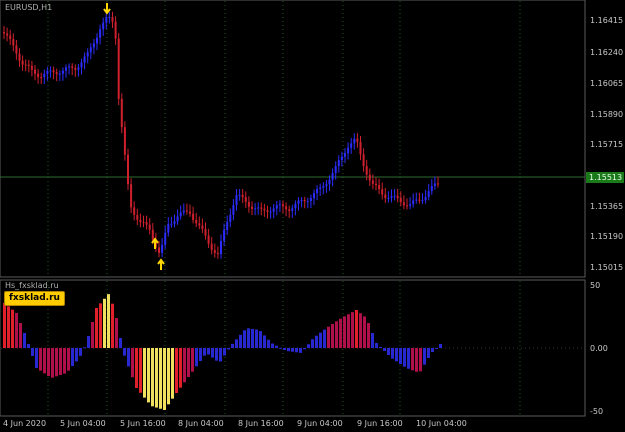 The width and height of the screenshot is (625, 432). I want to click on indicator-tick: 50, so click(595, 285).